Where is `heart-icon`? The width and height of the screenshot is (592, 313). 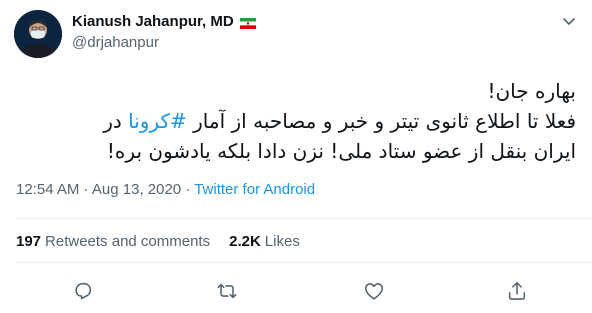
heart-icon is located at coordinates (374, 291).